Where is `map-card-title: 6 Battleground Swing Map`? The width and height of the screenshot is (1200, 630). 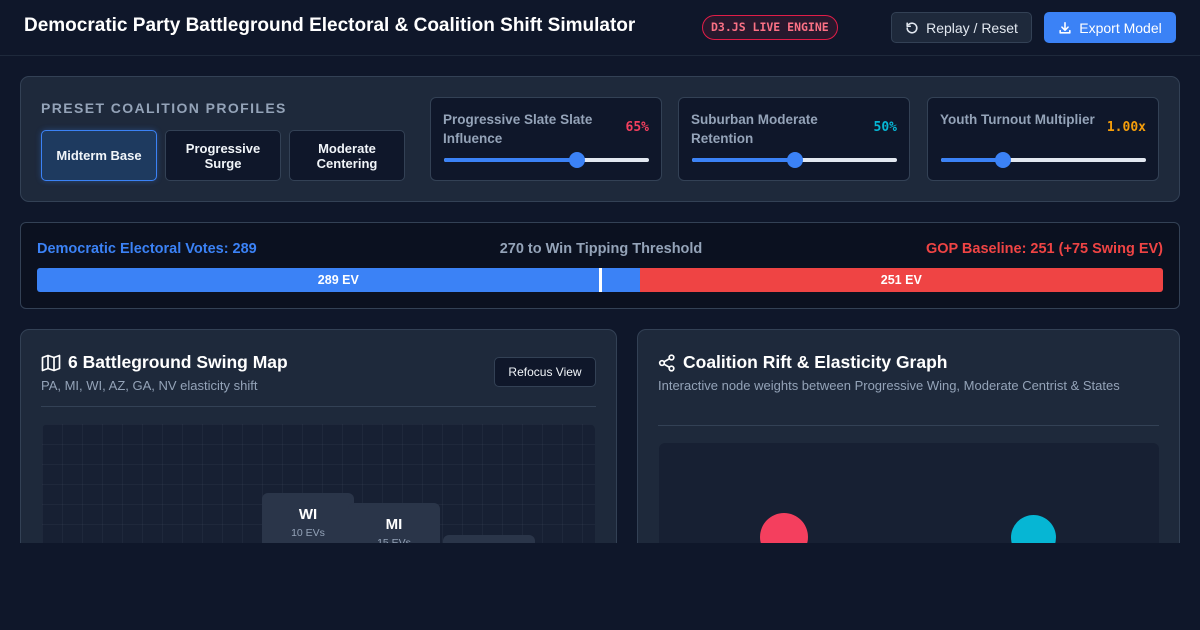 map-card-title: 6 Battleground Swing Map is located at coordinates (164, 362).